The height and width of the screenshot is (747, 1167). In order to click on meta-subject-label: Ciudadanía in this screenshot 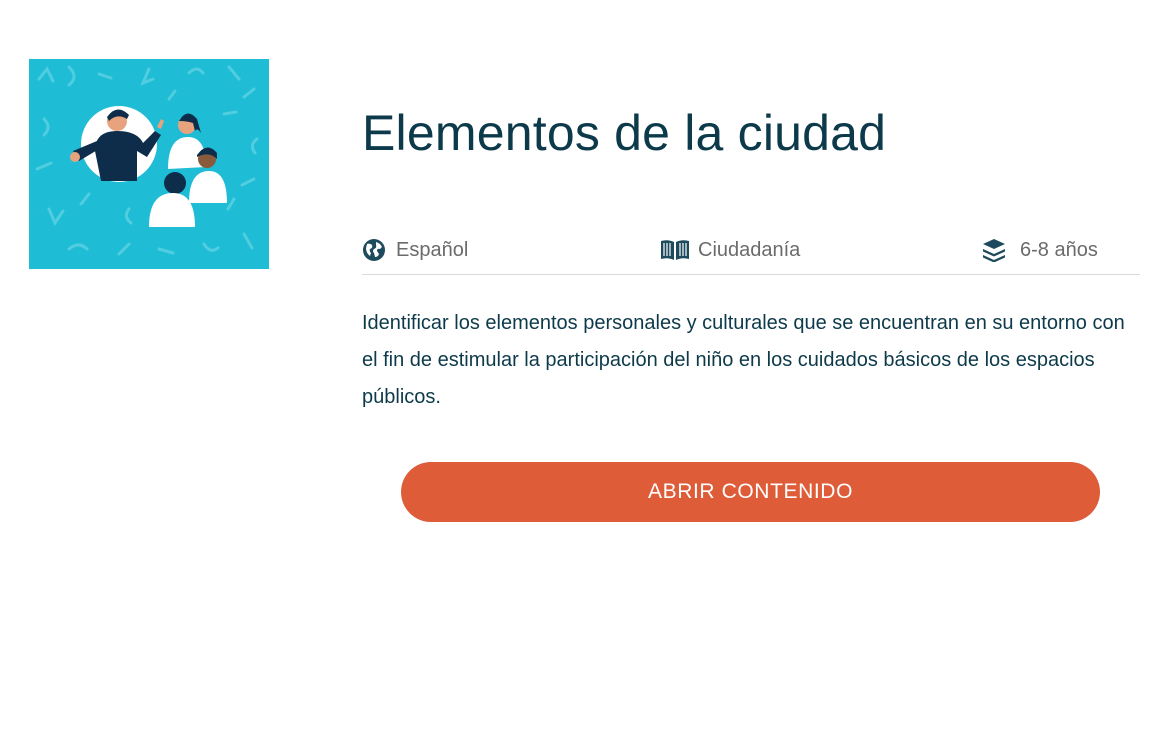, I will do `click(749, 249)`.